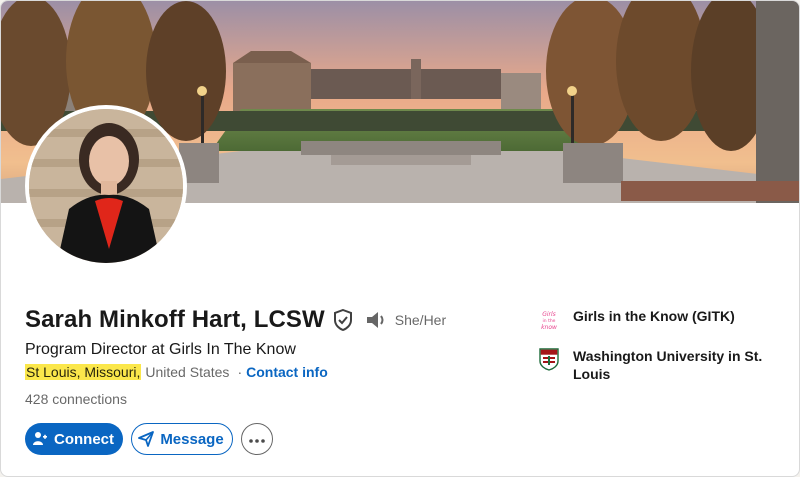  What do you see at coordinates (76, 399) in the screenshot?
I see `connections-count: 428 connections` at bounding box center [76, 399].